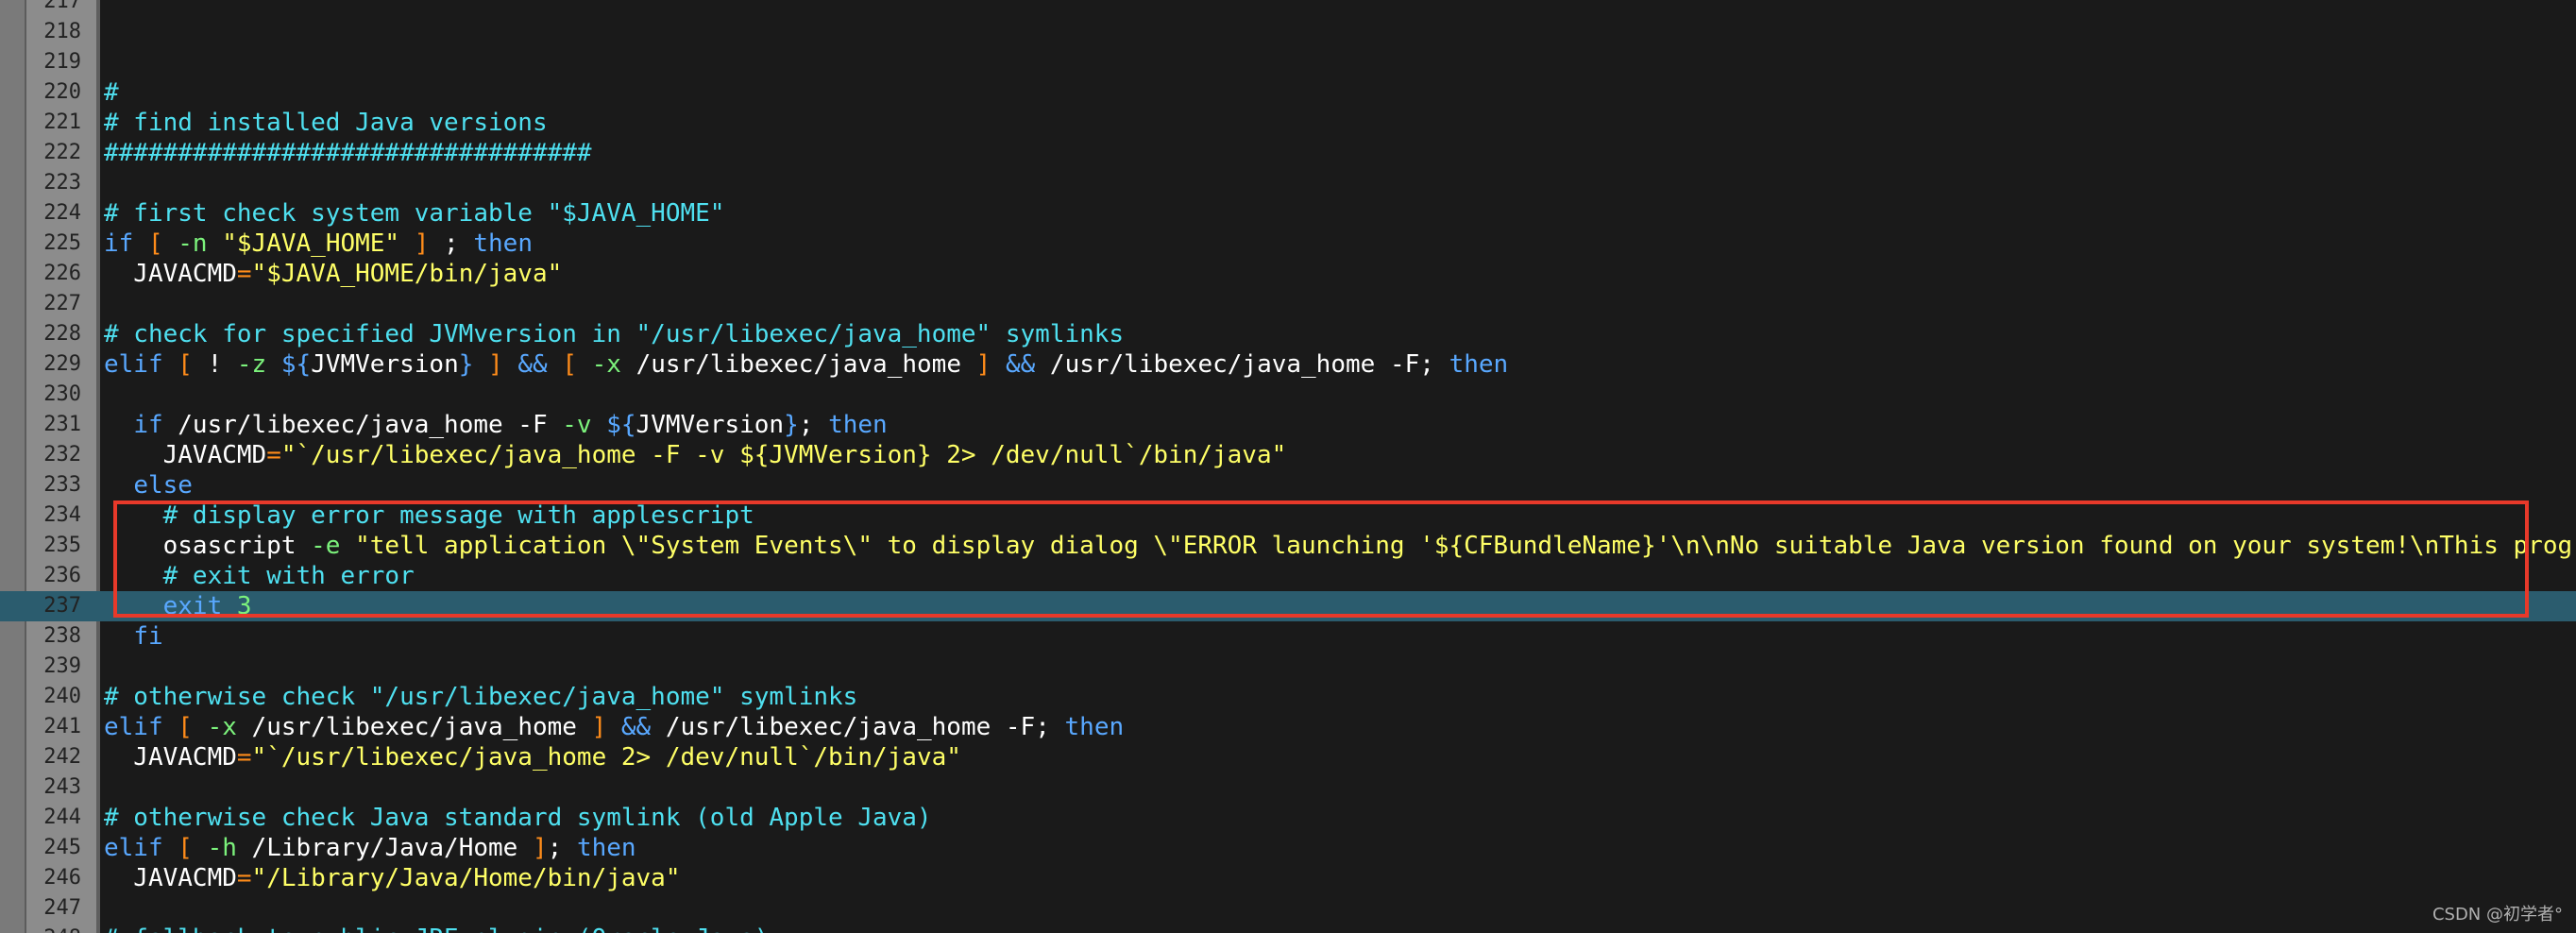 This screenshot has width=2576, height=933. I want to click on line-number: 235, so click(62, 545).